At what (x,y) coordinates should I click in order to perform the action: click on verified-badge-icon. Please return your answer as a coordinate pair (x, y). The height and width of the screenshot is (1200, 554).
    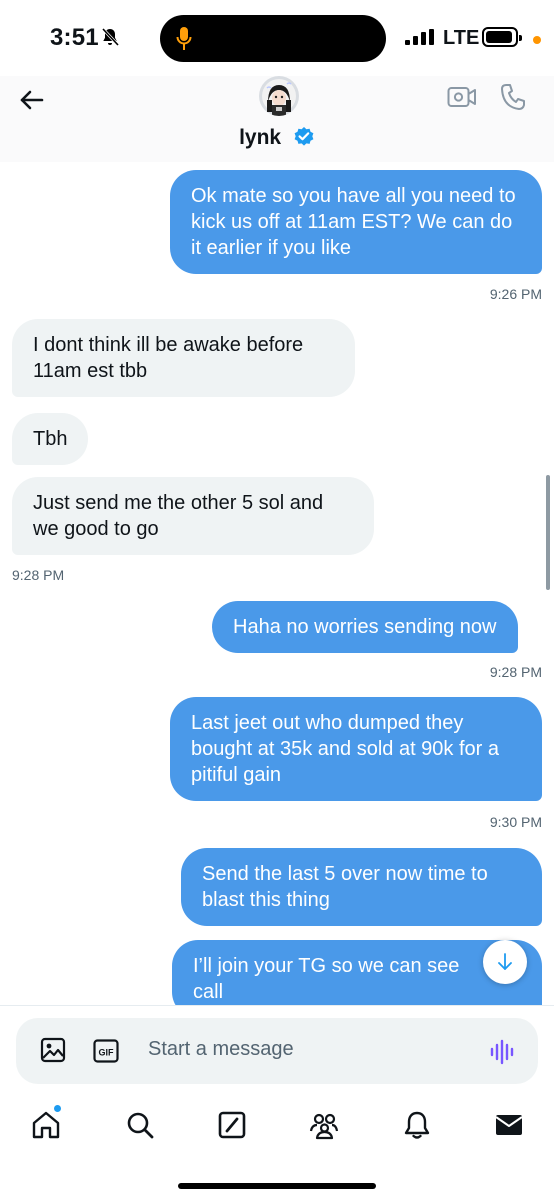
    Looking at the image, I should click on (304, 136).